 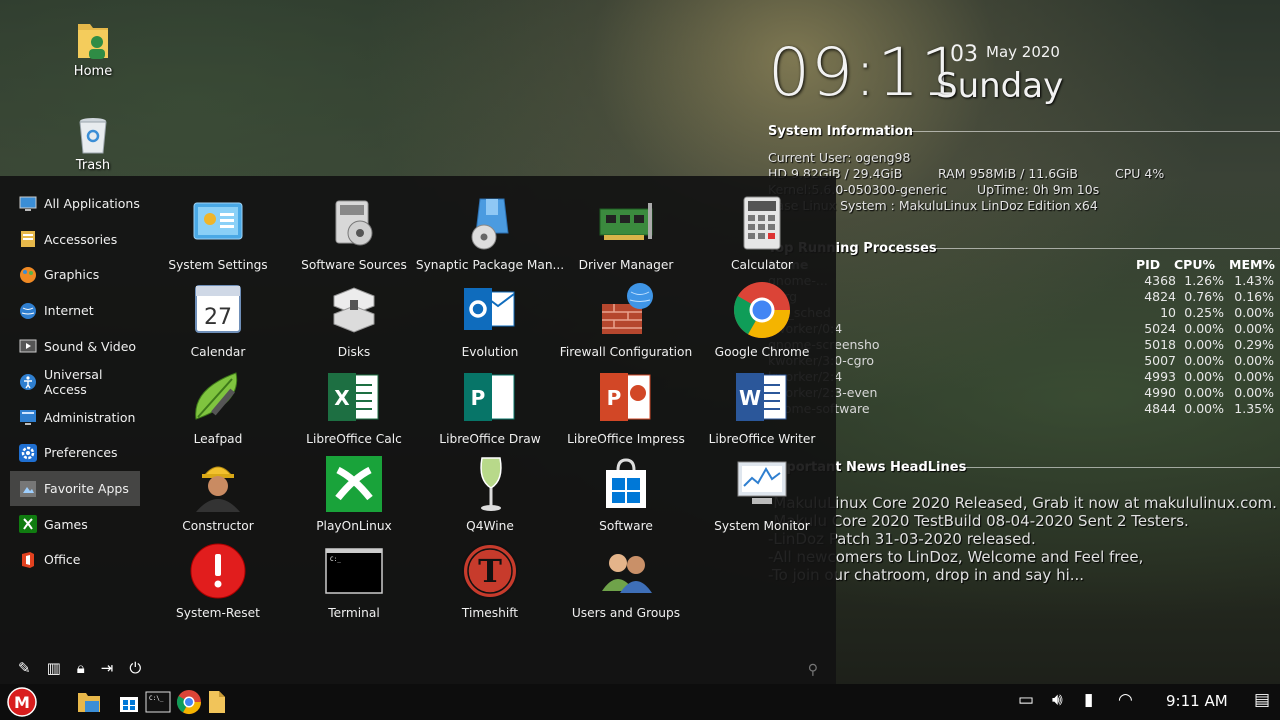 I want to click on category-internet: Internet, so click(x=75, y=311).